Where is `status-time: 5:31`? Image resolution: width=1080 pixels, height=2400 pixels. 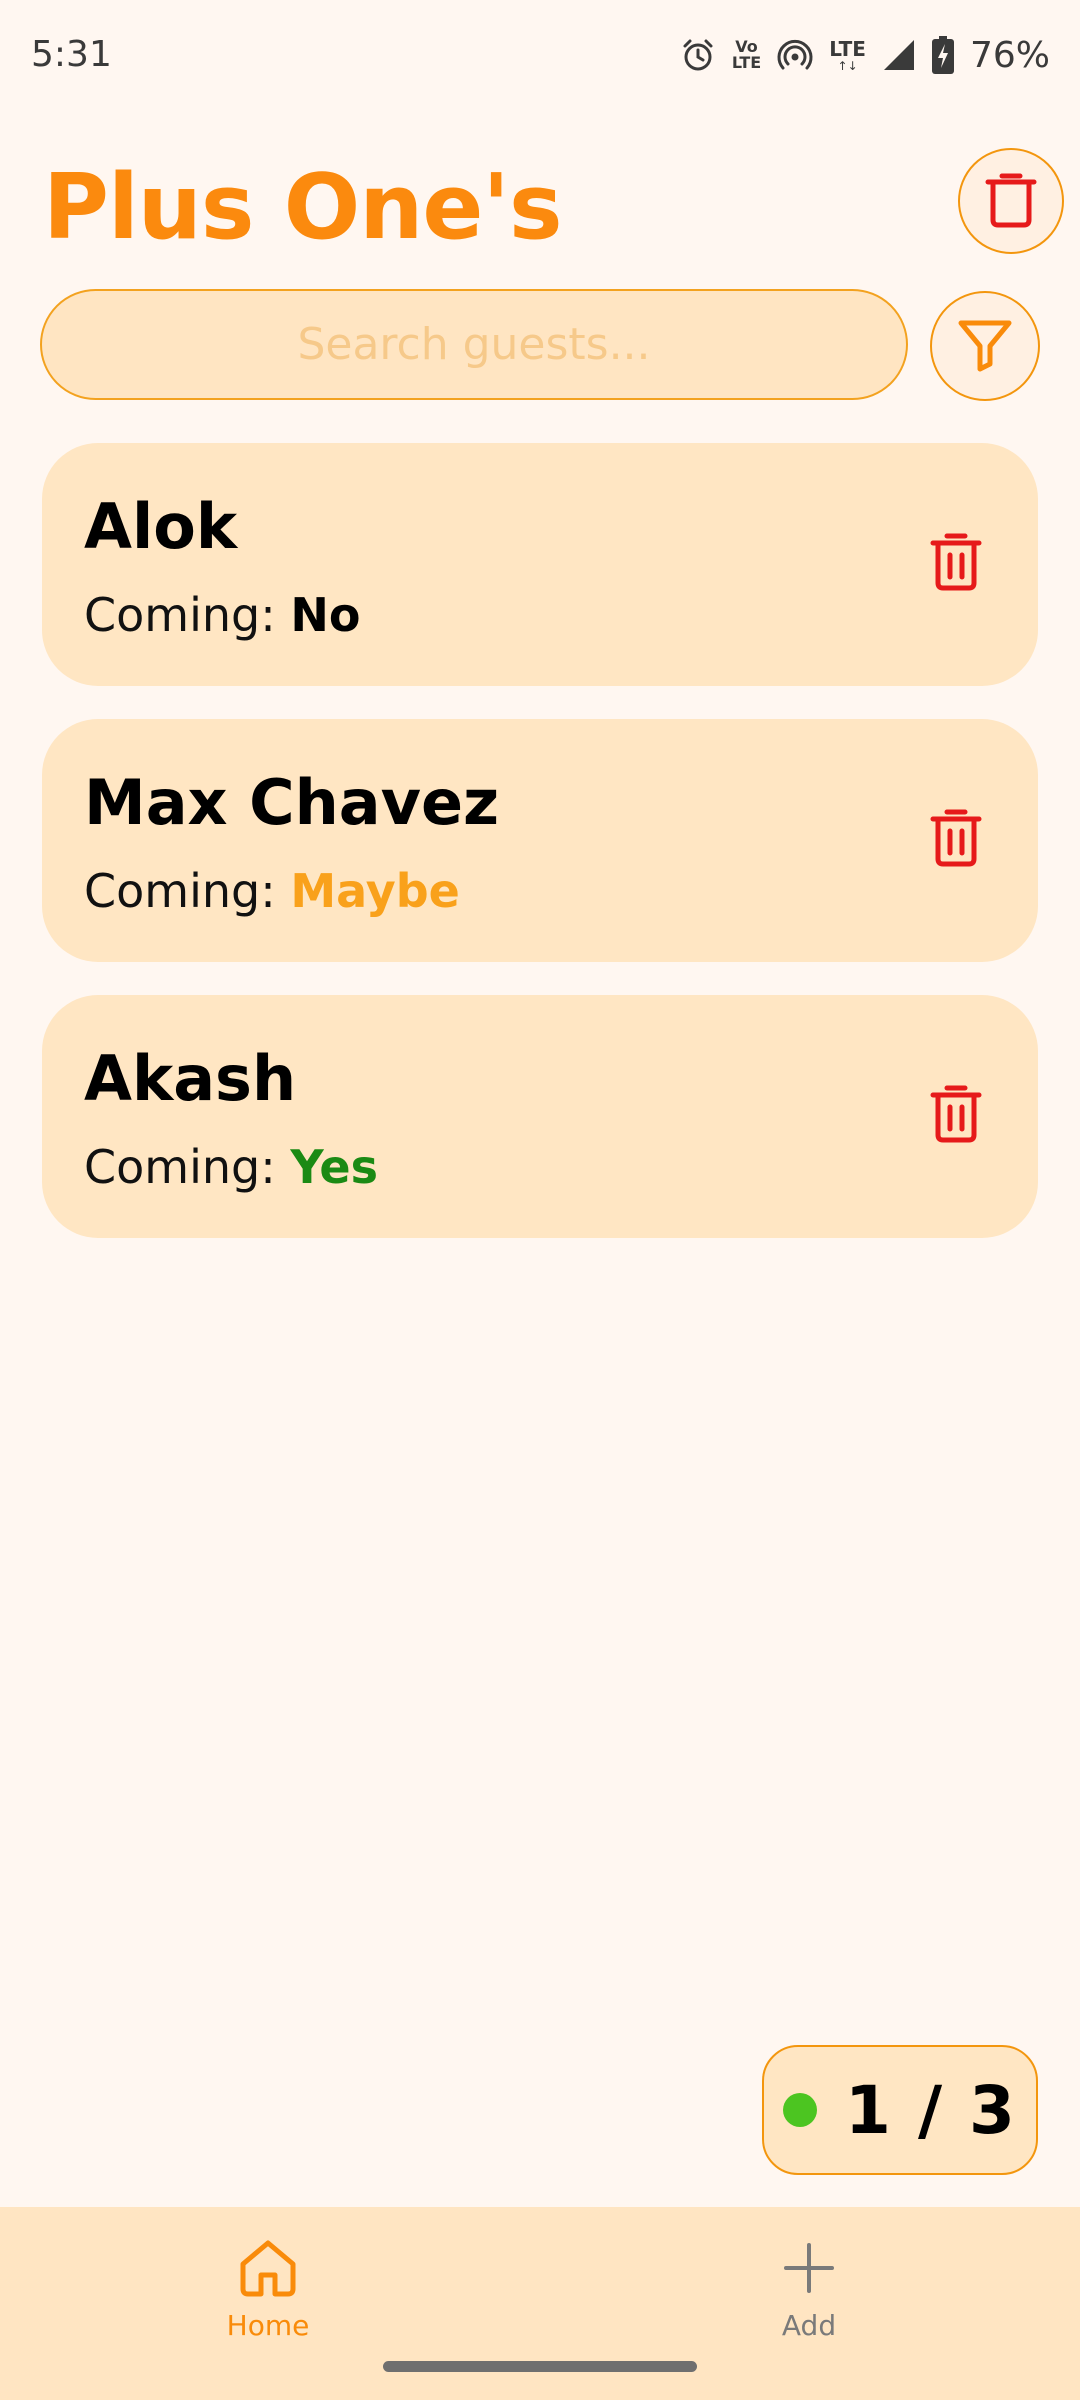 status-time: 5:31 is located at coordinates (71, 54).